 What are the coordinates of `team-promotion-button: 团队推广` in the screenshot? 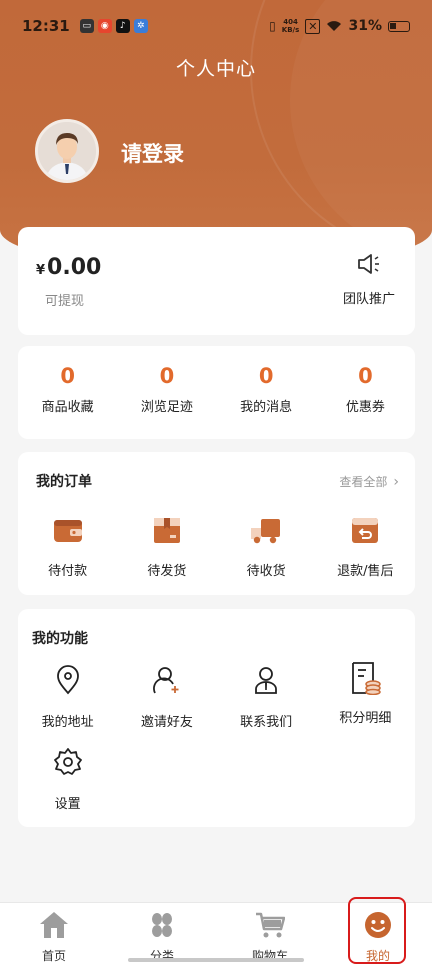 It's located at (369, 279).